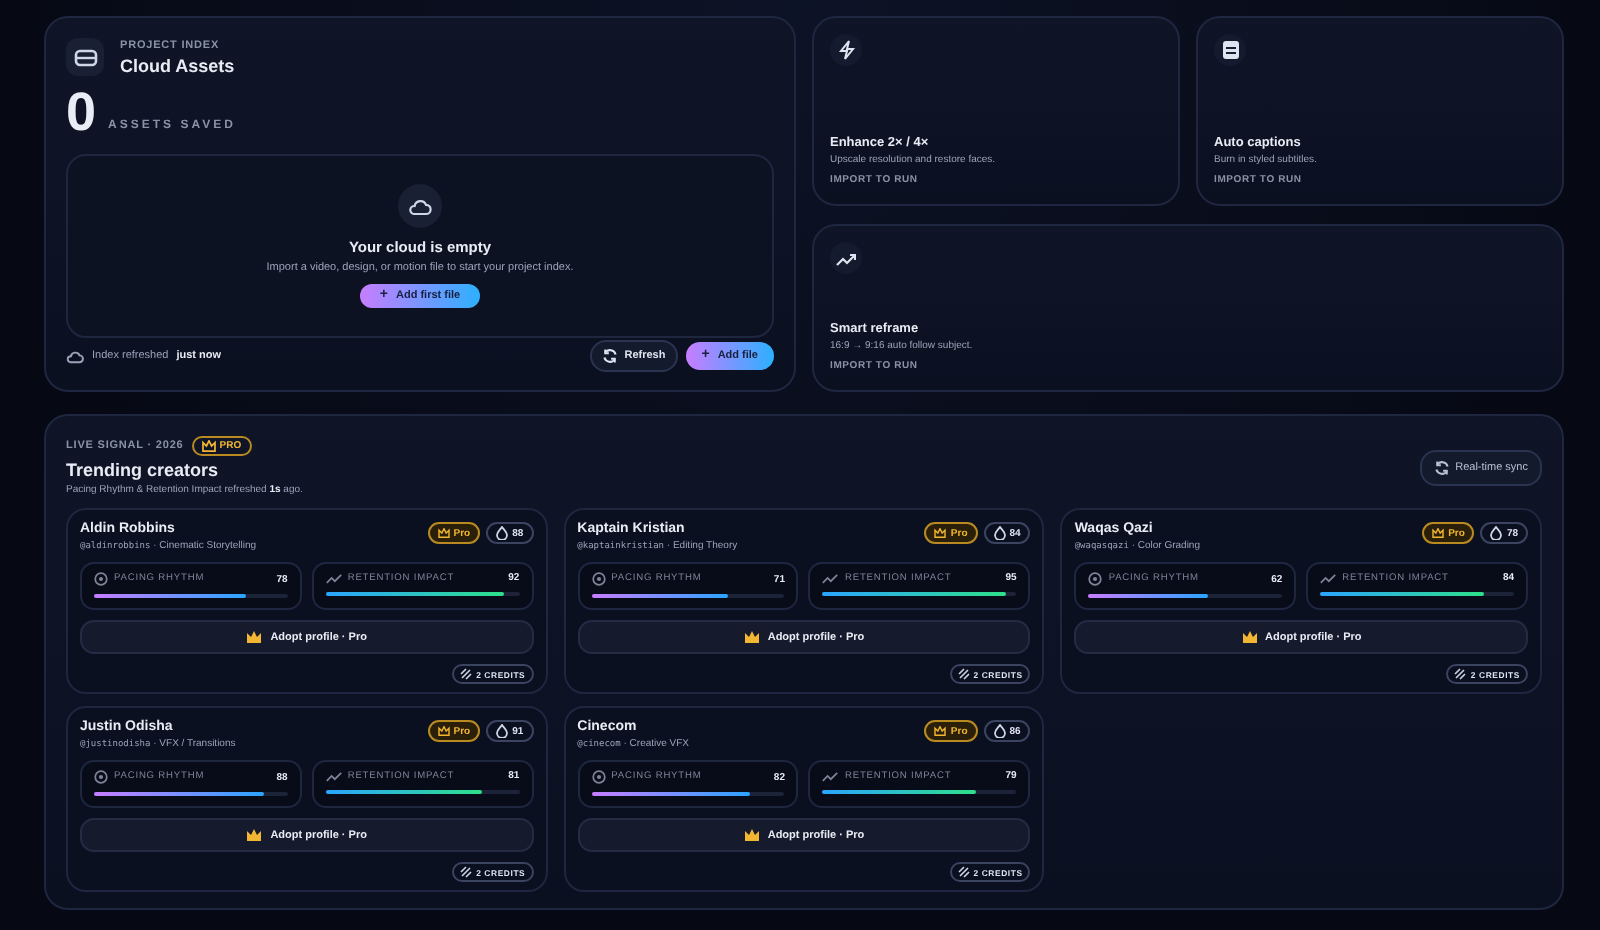 The image size is (1600, 930). What do you see at coordinates (85, 57) in the screenshot?
I see `drive-icon` at bounding box center [85, 57].